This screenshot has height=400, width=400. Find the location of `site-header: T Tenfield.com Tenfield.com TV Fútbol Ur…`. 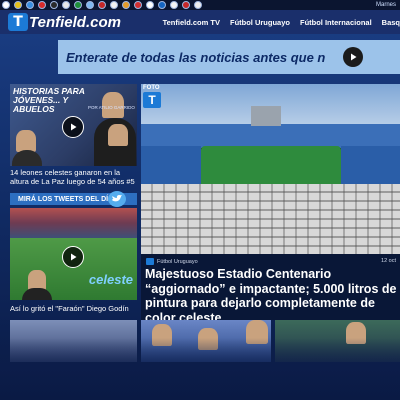

site-header: T Tenfield.com Tenfield.com TV Fútbol Ur… is located at coordinates (200, 22).